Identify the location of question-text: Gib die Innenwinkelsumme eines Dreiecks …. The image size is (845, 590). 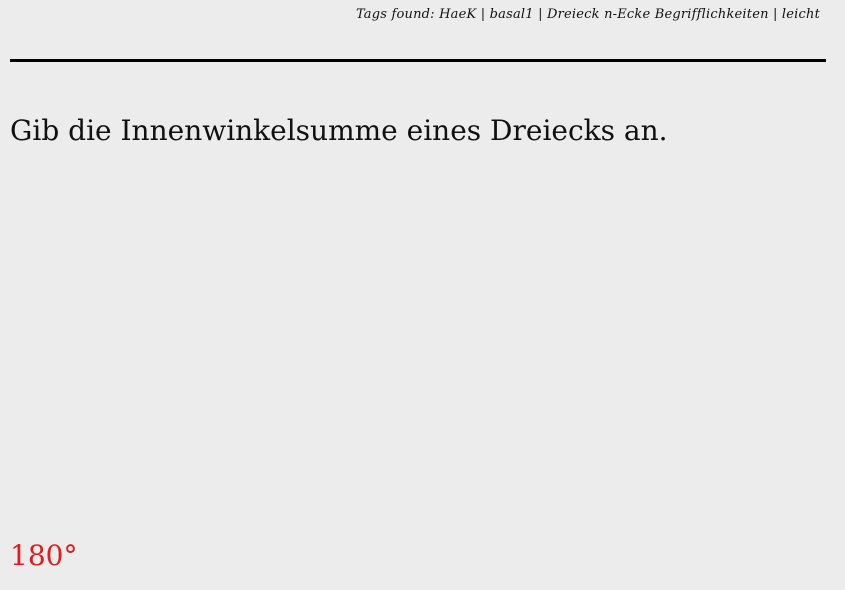
(339, 130).